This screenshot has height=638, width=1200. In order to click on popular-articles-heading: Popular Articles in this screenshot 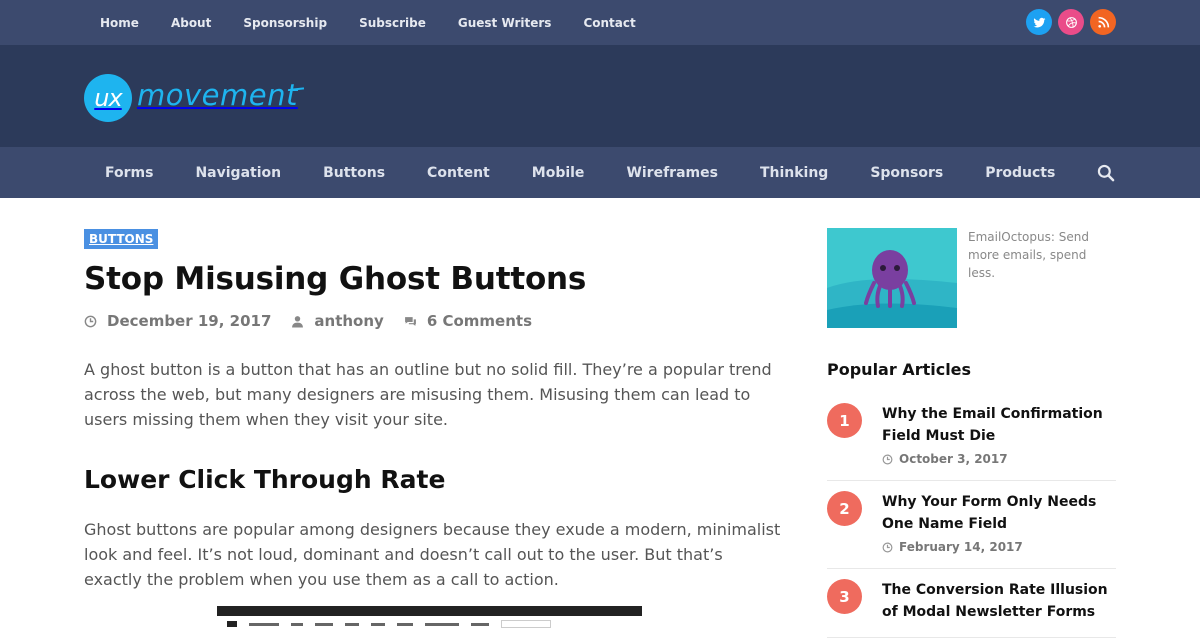, I will do `click(899, 369)`.